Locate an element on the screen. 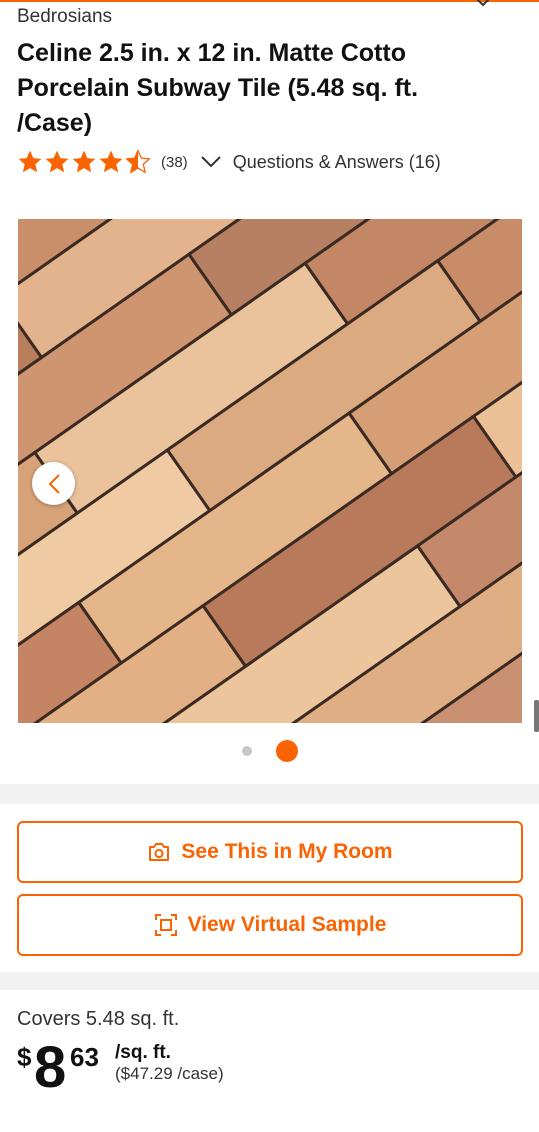 The height and width of the screenshot is (1132, 539). price-currency: $ is located at coordinates (24, 1057).